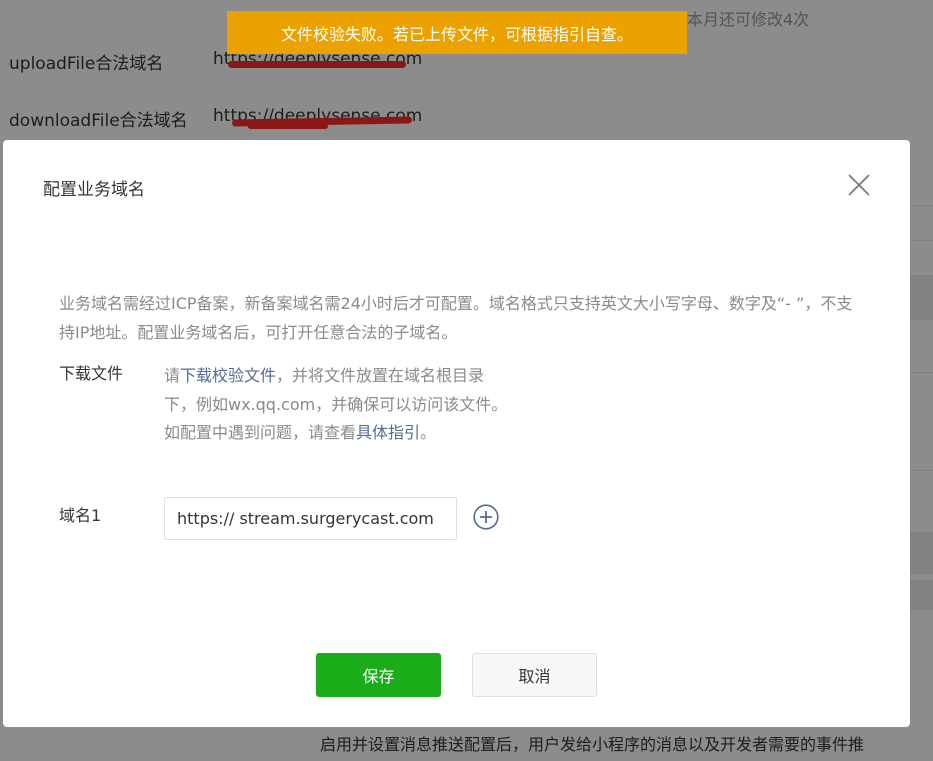  Describe the element at coordinates (228, 375) in the screenshot. I see `download-verification-file-link: 下载校验文件` at that location.